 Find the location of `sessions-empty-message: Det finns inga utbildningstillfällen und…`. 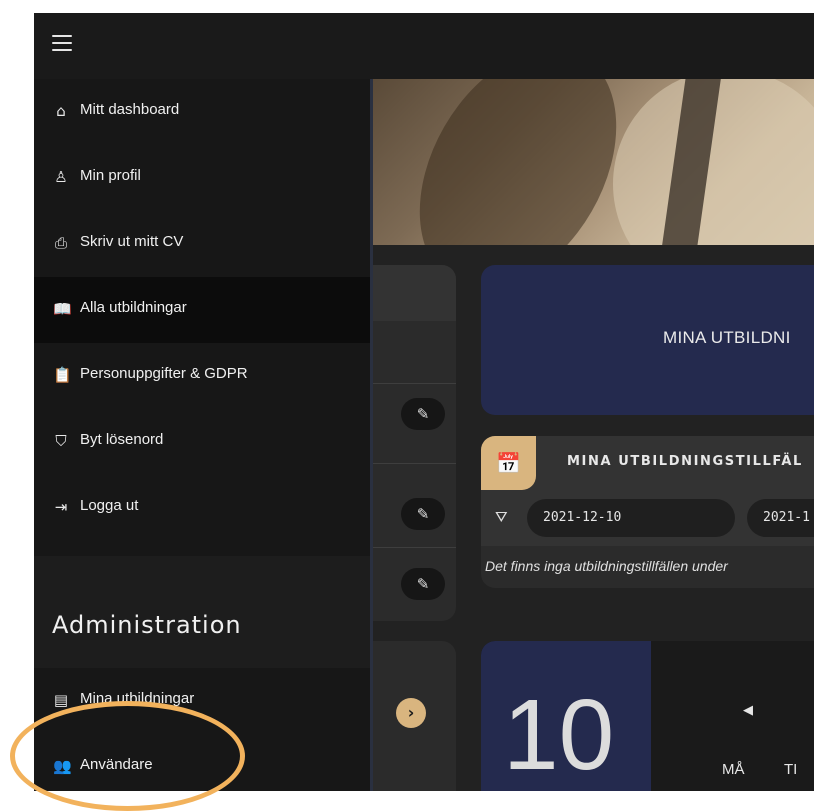

sessions-empty-message: Det finns inga utbildningstillfällen und… is located at coordinates (647, 567).